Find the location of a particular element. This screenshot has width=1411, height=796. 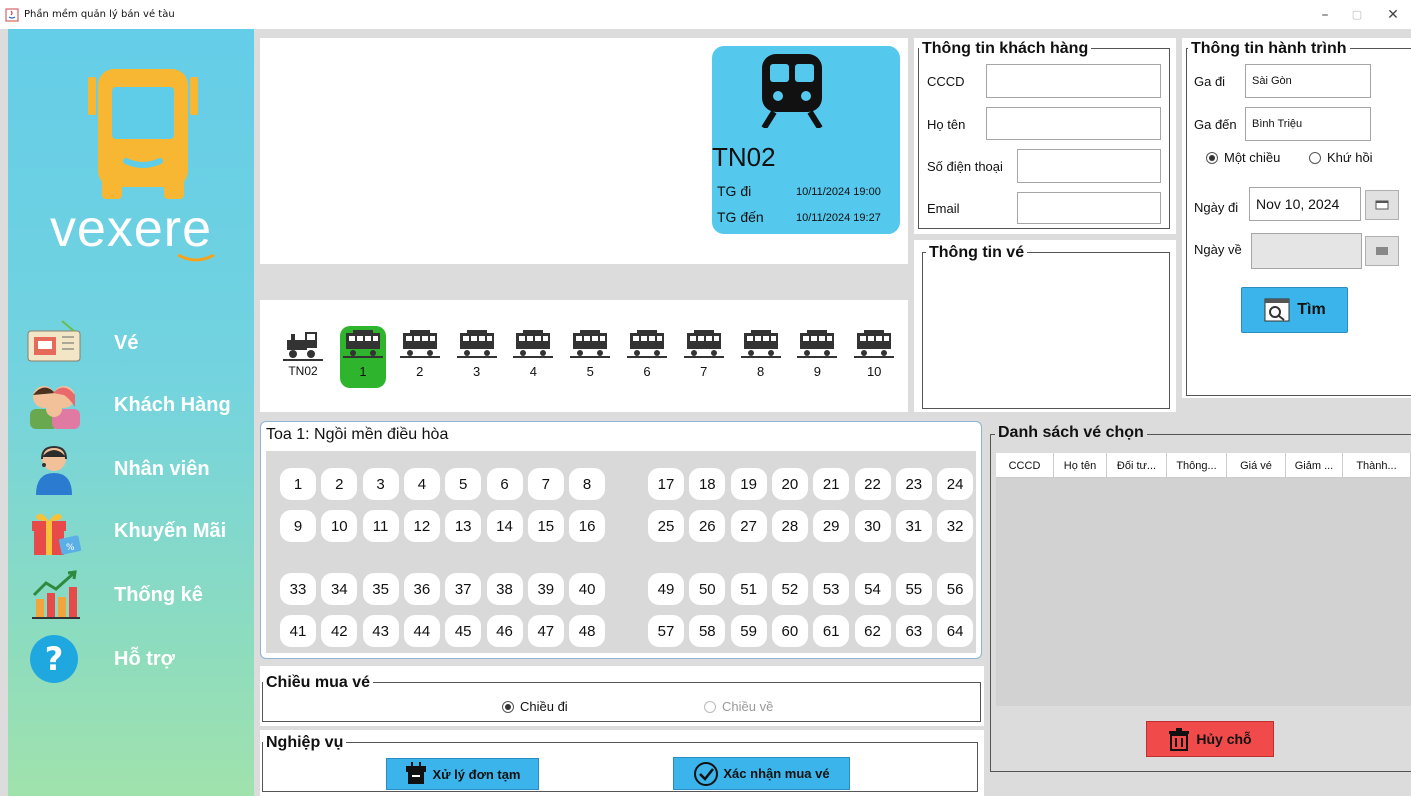

seat-12: 12 is located at coordinates (421, 526).